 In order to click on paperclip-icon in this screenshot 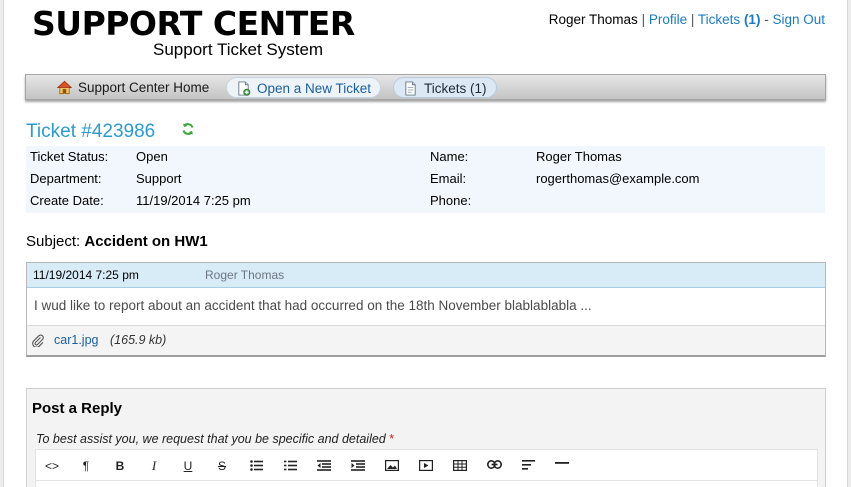, I will do `click(38, 340)`.